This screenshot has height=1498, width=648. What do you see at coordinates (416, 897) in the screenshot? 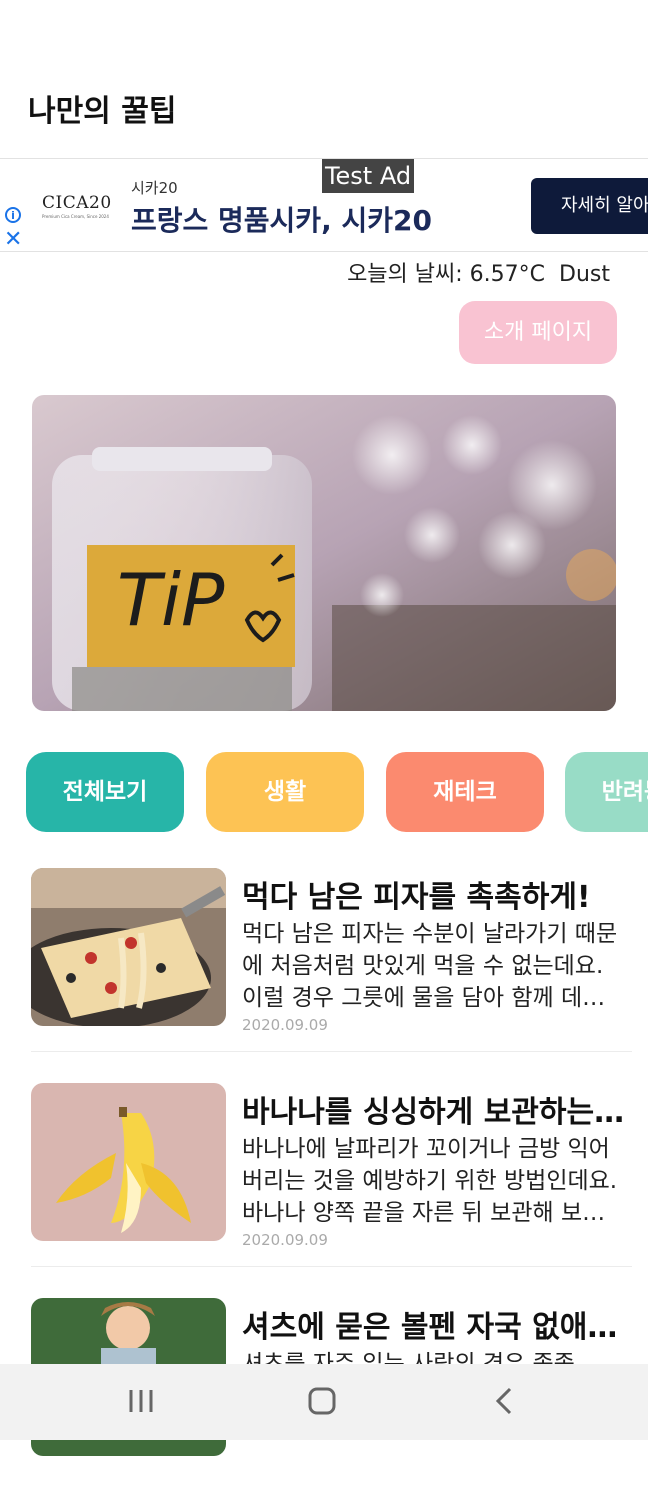
I see `post-title: 먹다 남은 피자를 촉촉하게!` at bounding box center [416, 897].